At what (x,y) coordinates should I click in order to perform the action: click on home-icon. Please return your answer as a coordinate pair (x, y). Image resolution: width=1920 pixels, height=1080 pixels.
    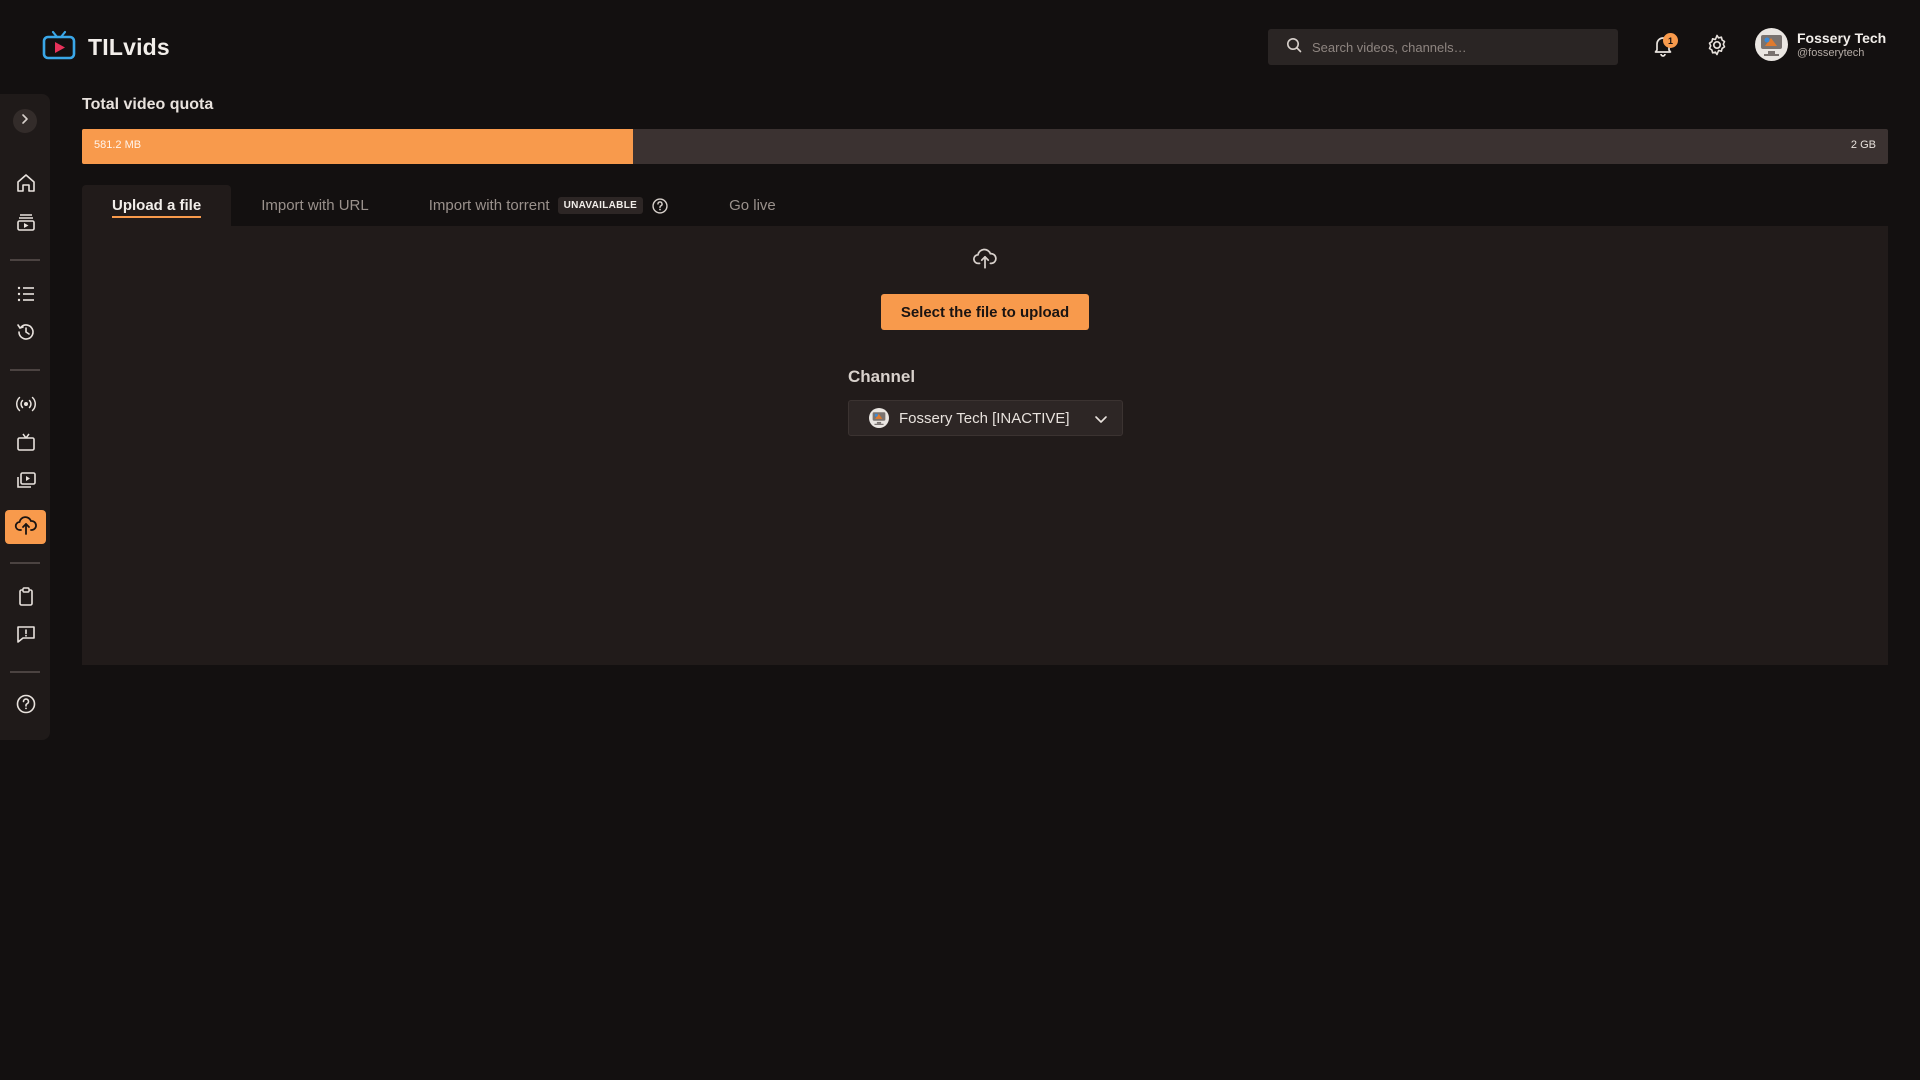
    Looking at the image, I should click on (26, 185).